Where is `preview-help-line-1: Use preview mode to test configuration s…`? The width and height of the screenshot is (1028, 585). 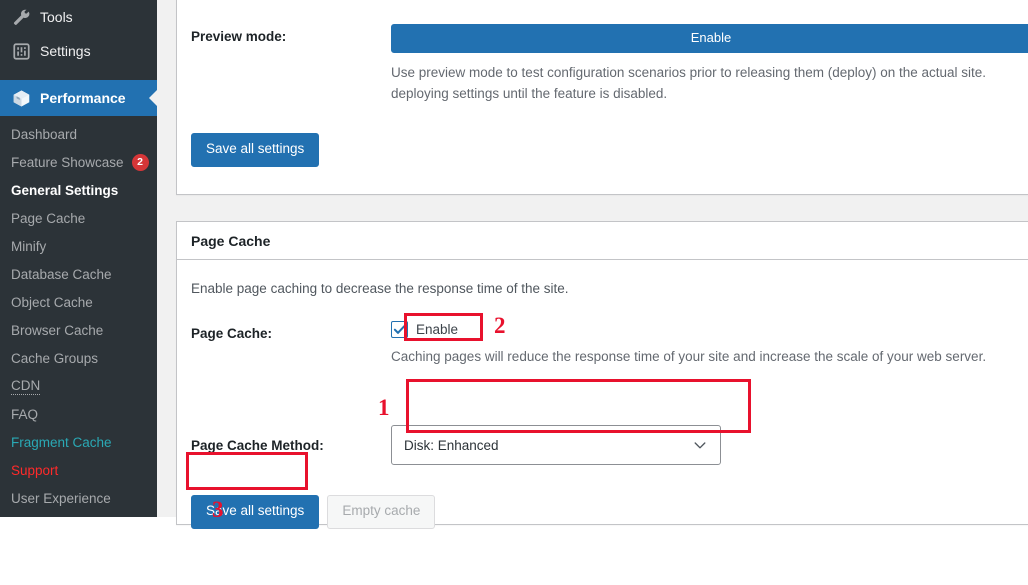
preview-help-line-1: Use preview mode to test configuration s… is located at coordinates (689, 73).